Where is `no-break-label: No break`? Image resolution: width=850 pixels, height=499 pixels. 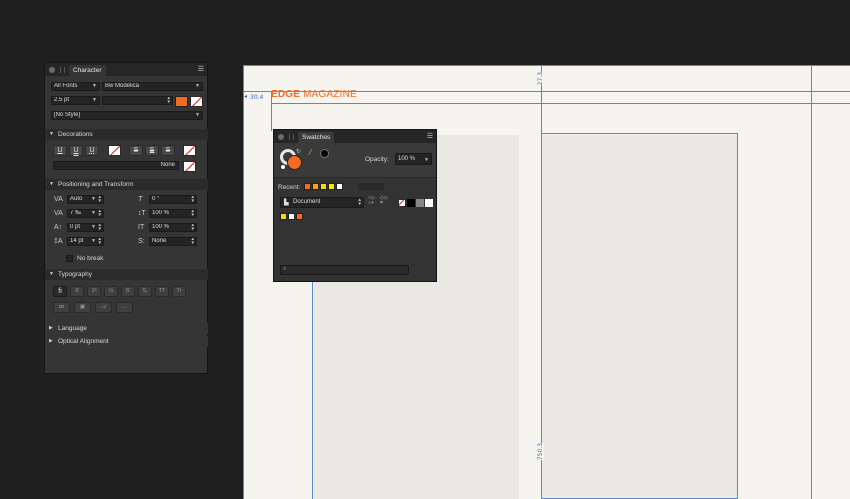 no-break-label: No break is located at coordinates (90, 258).